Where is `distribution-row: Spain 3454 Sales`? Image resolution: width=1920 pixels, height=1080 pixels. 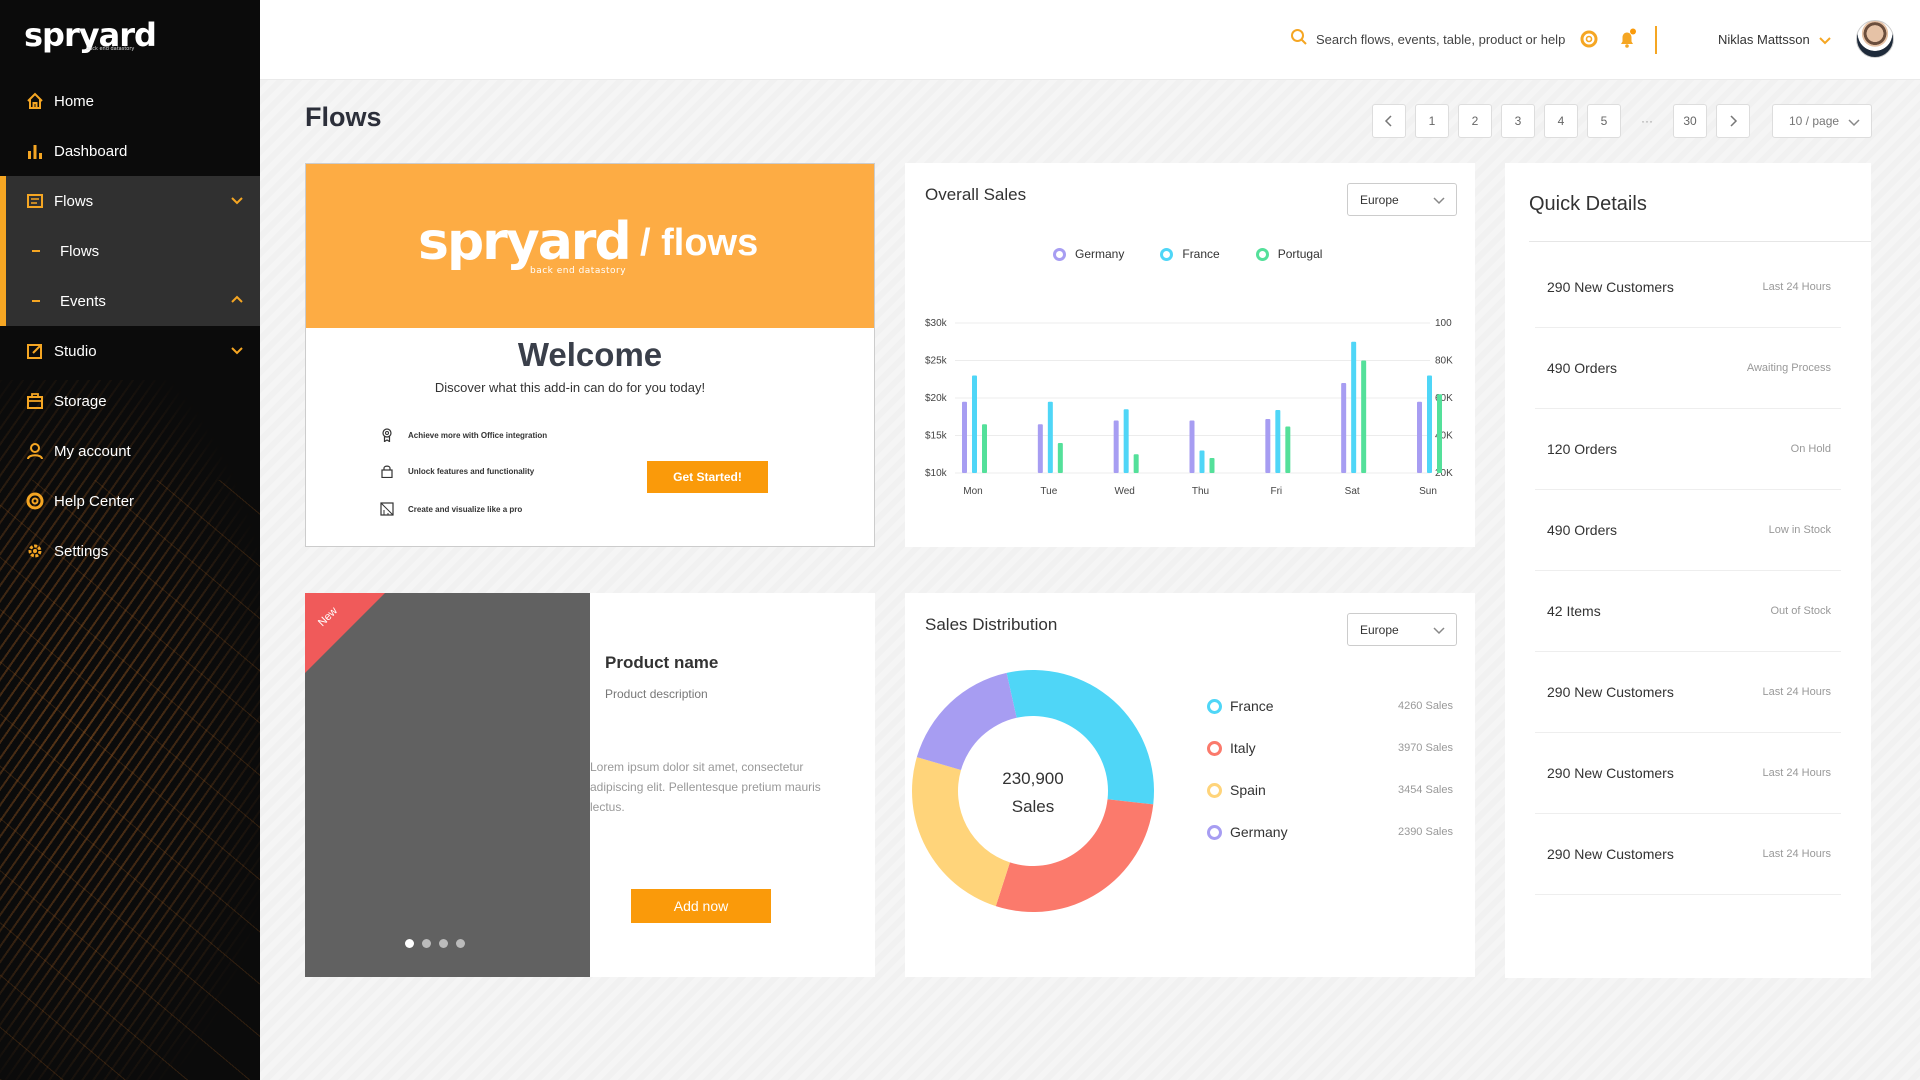
distribution-row: Spain 3454 Sales is located at coordinates (1330, 790).